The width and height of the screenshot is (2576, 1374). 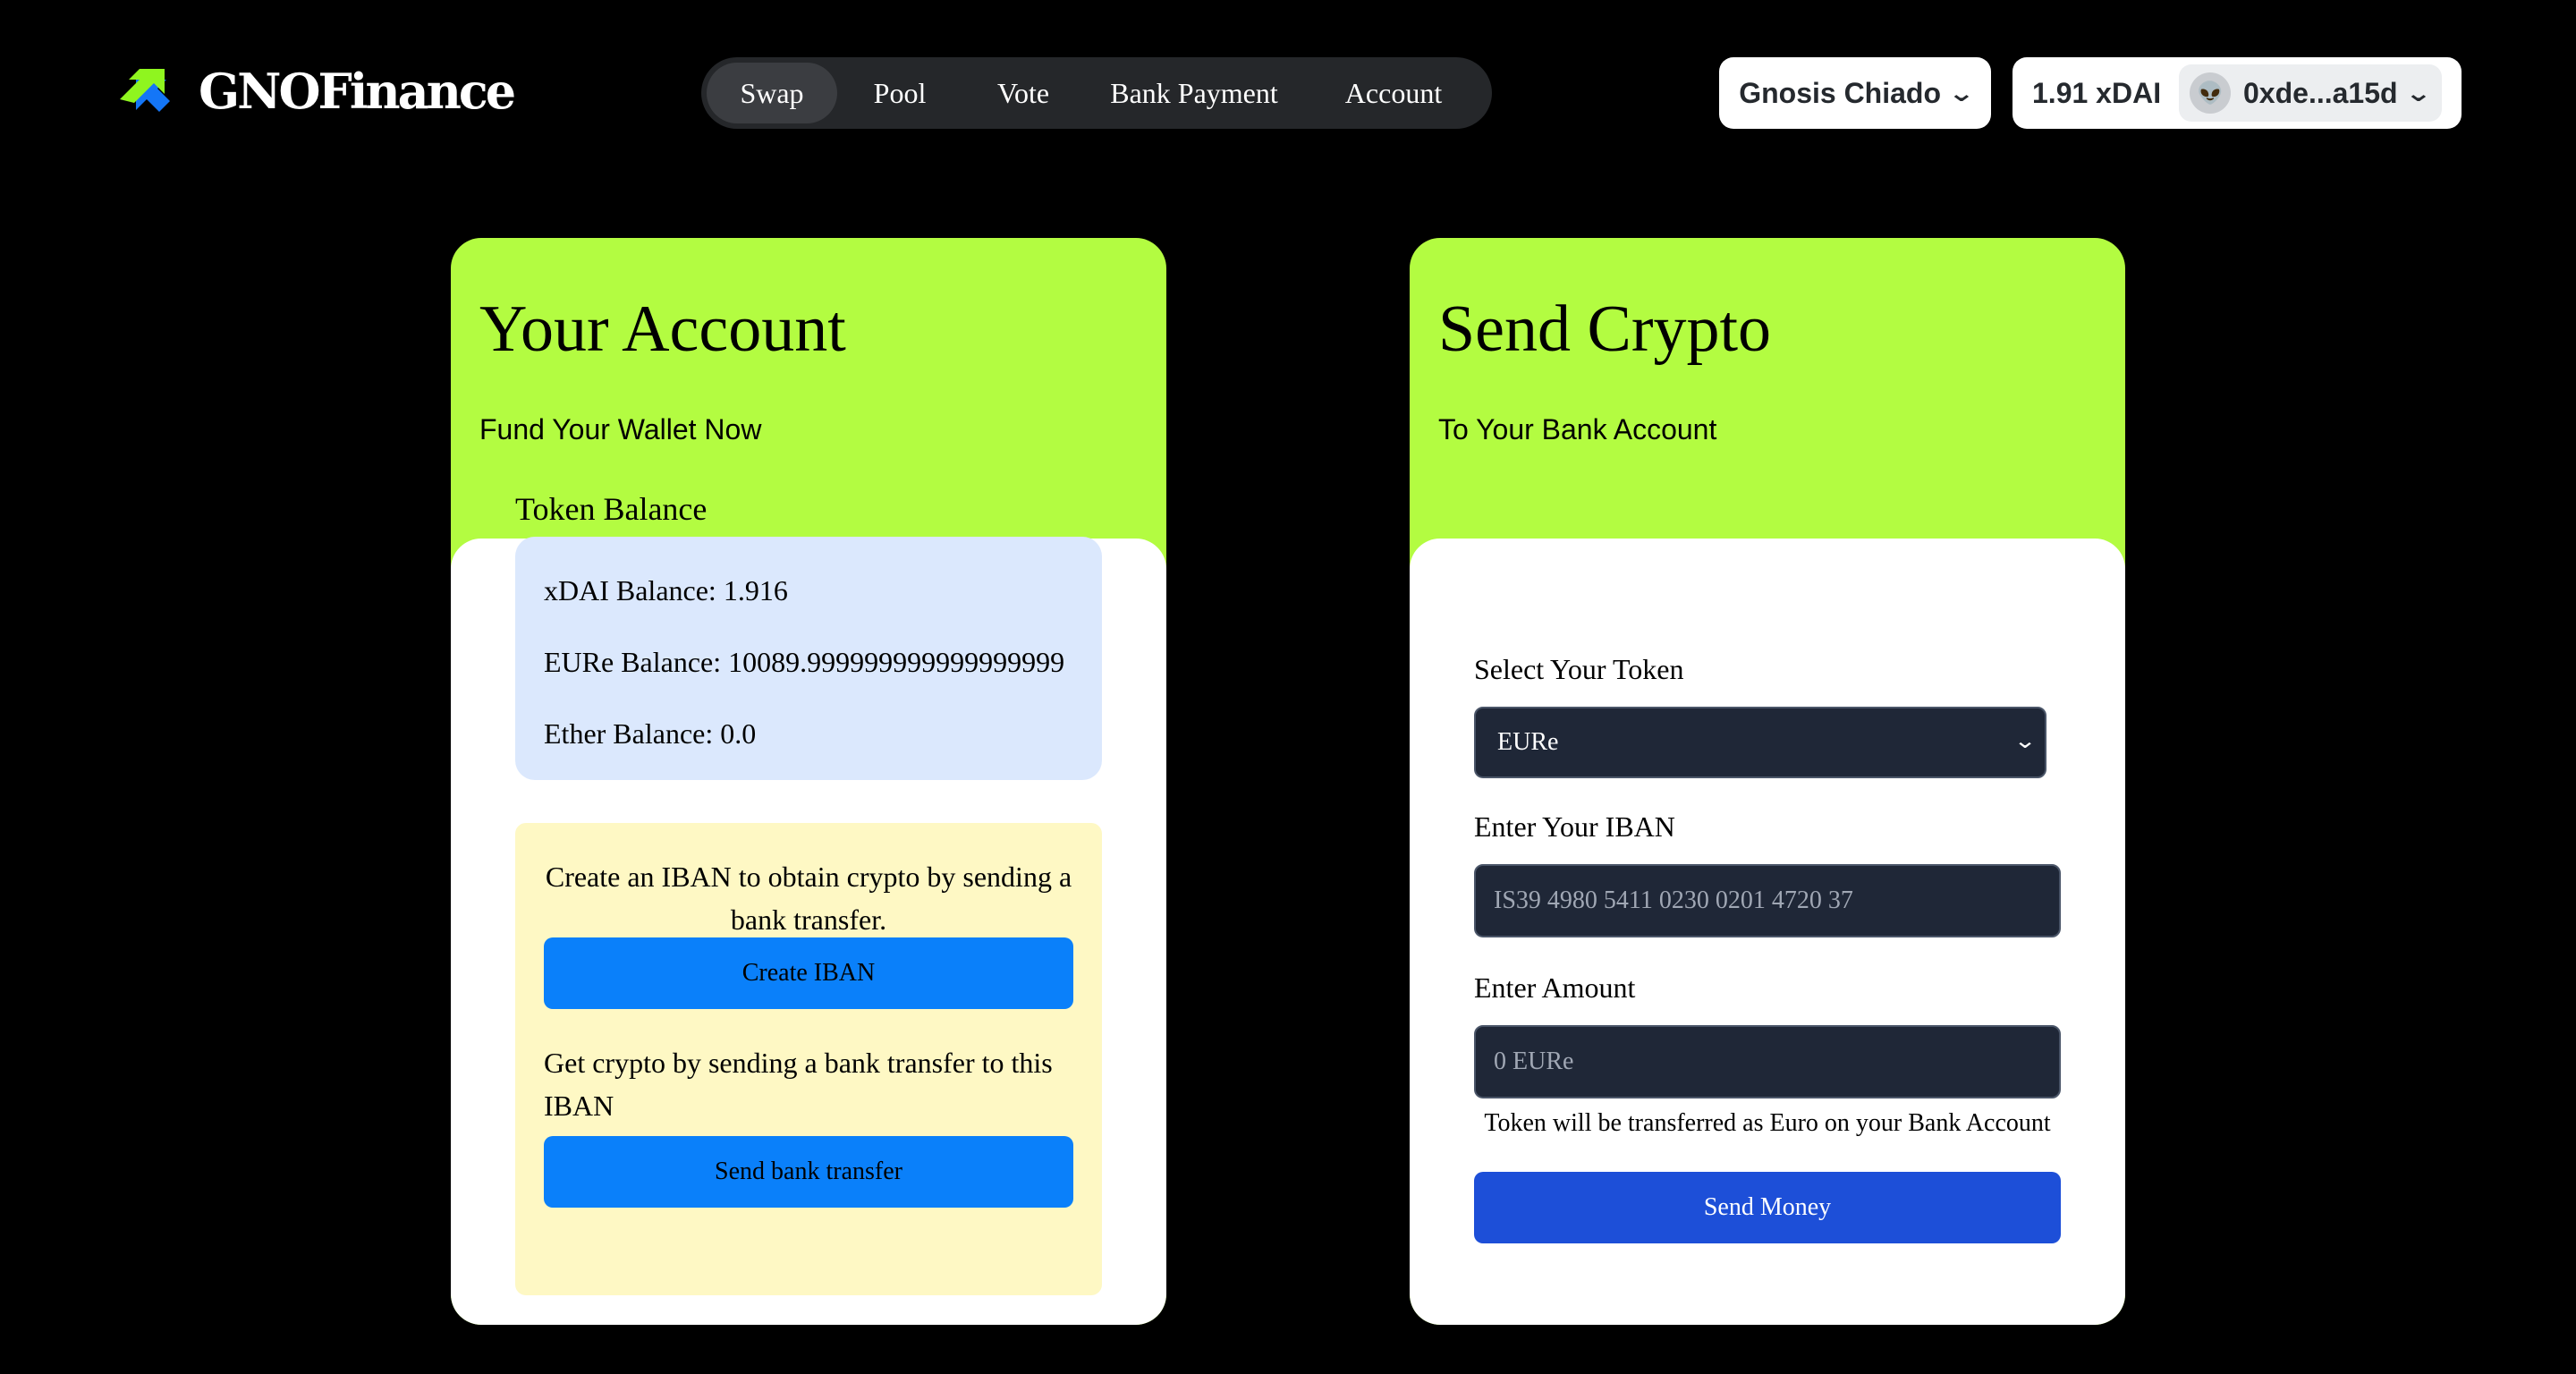 What do you see at coordinates (1840, 92) in the screenshot?
I see `chain-label: Gnosis Chiado` at bounding box center [1840, 92].